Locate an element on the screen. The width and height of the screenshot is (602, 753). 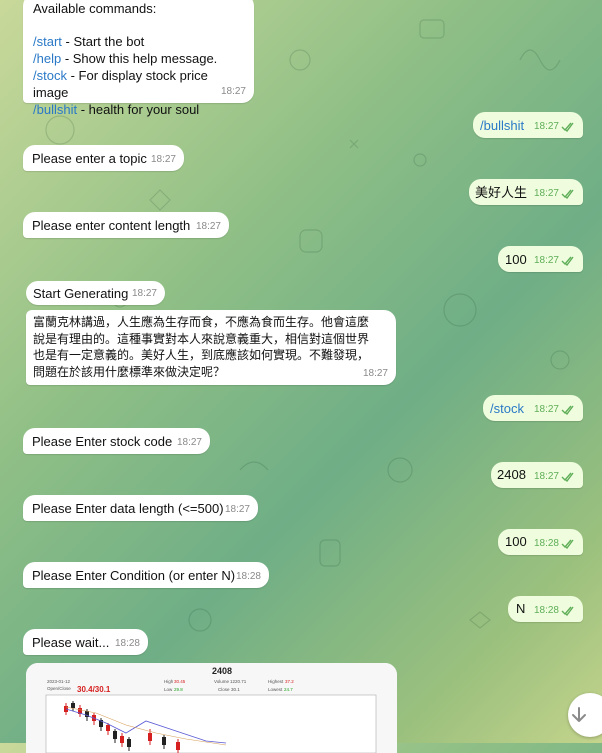
help-header: Available commands: is located at coordinates (95, 8).